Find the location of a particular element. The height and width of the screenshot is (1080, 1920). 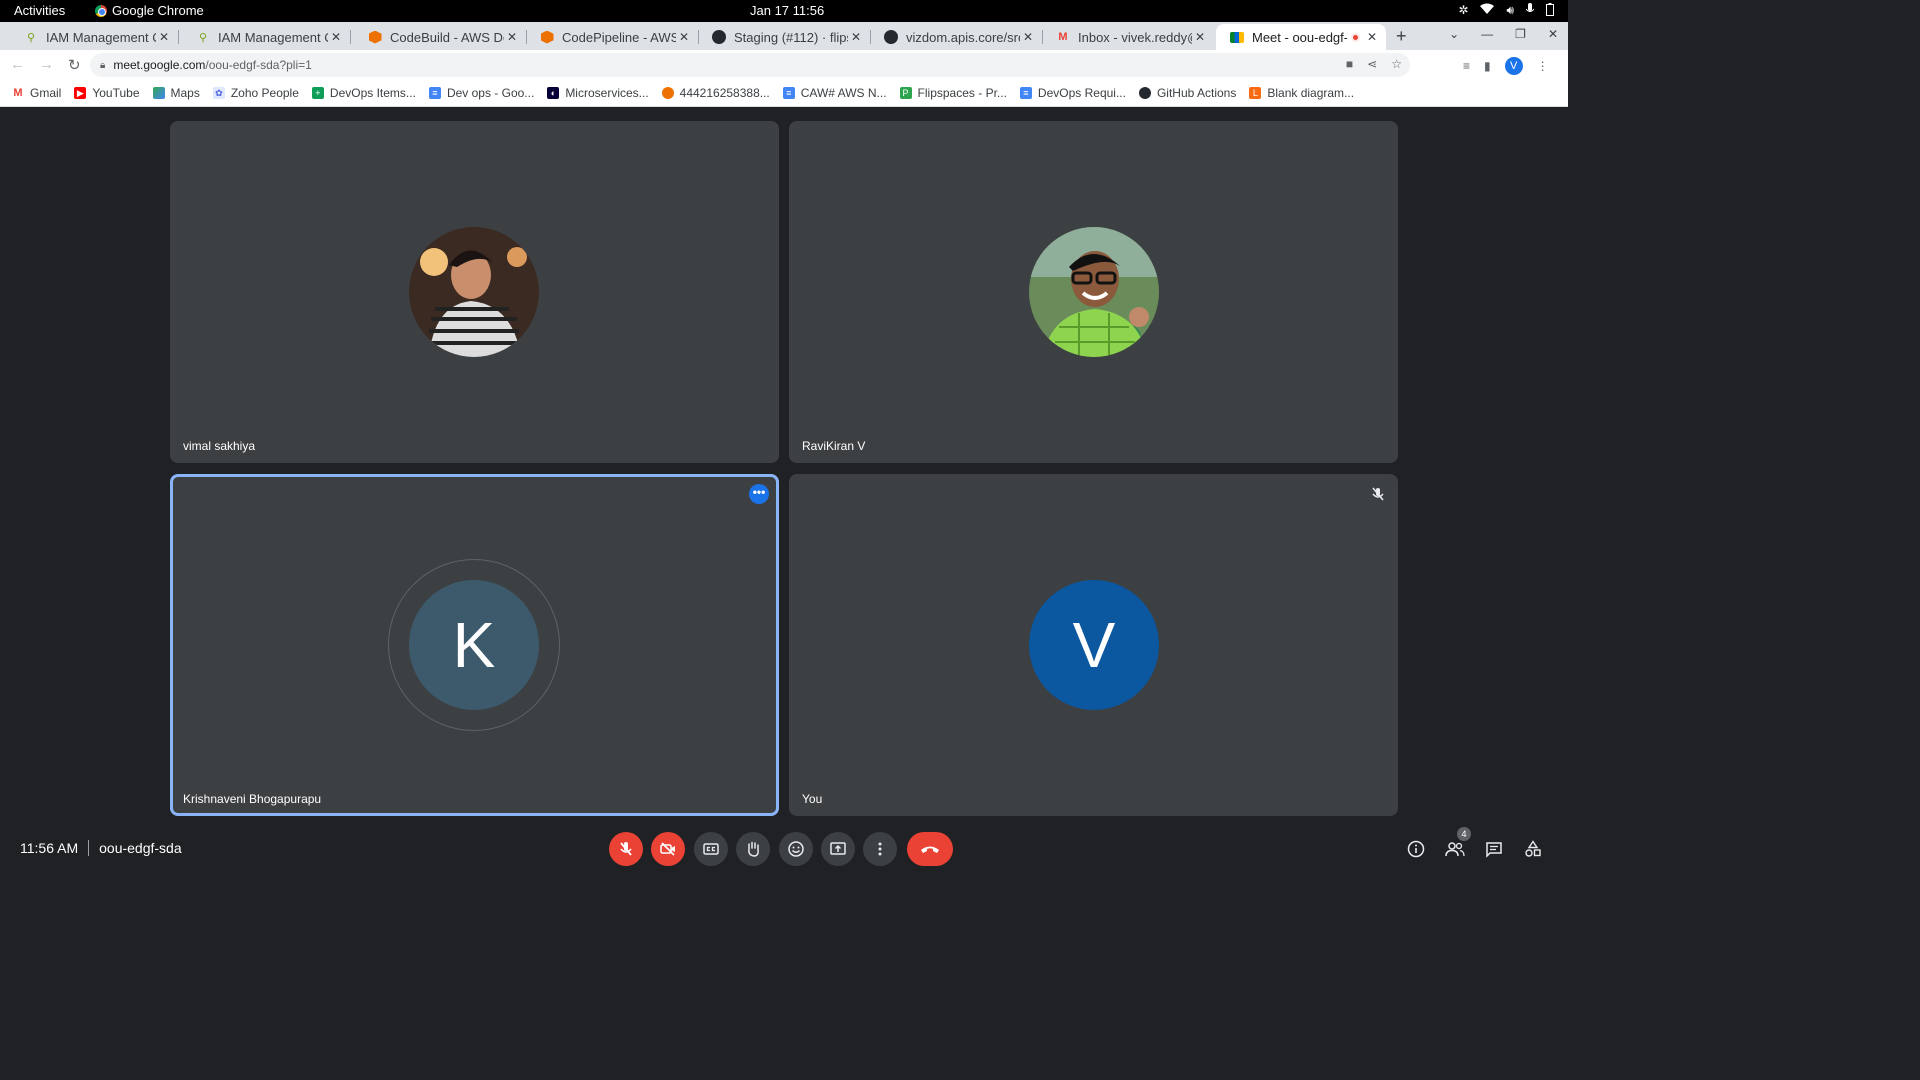

chat-icon is located at coordinates (1494, 850).